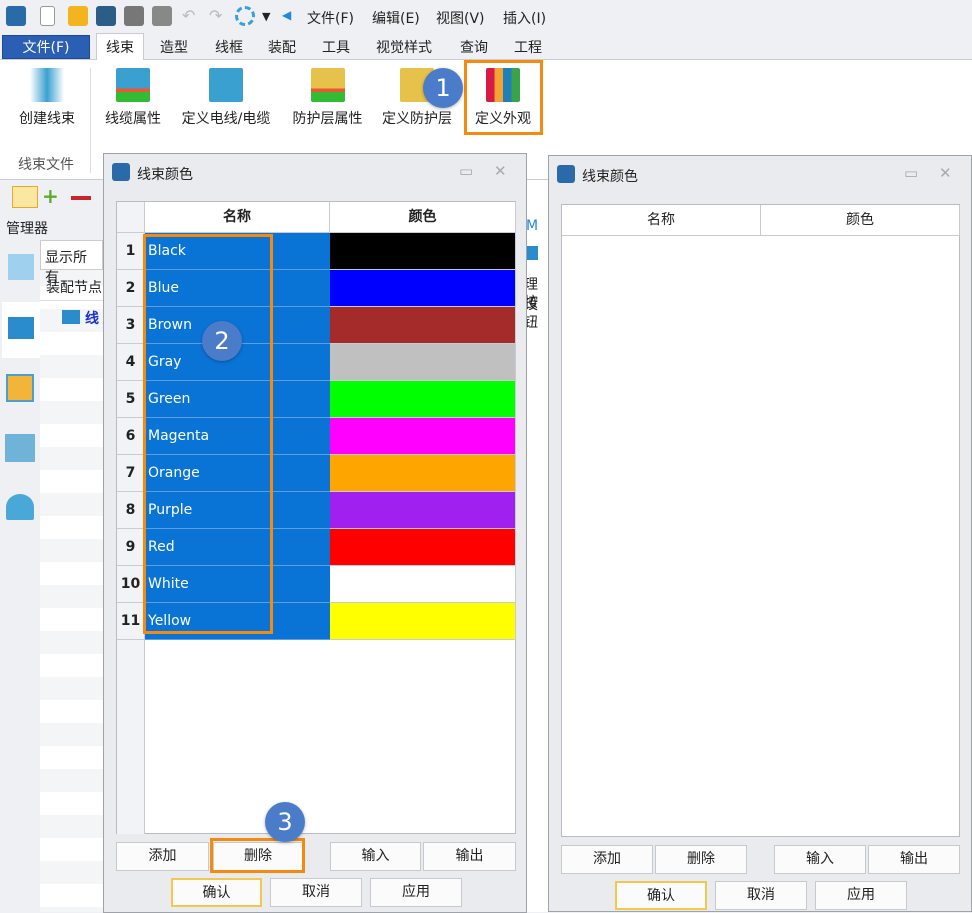 The width and height of the screenshot is (972, 913). I want to click on undo-icon: ↶, so click(192, 16).